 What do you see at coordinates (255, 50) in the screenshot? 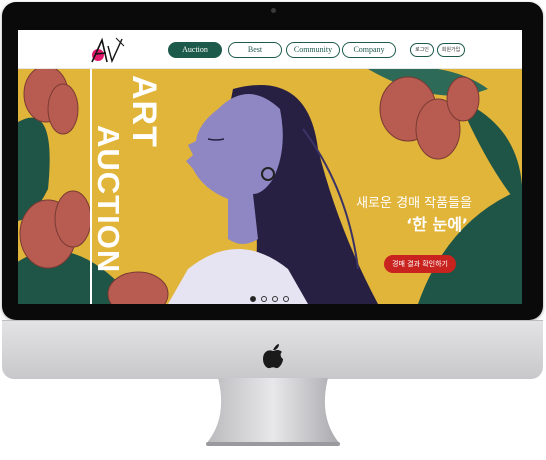
I see `nav-best: Best` at bounding box center [255, 50].